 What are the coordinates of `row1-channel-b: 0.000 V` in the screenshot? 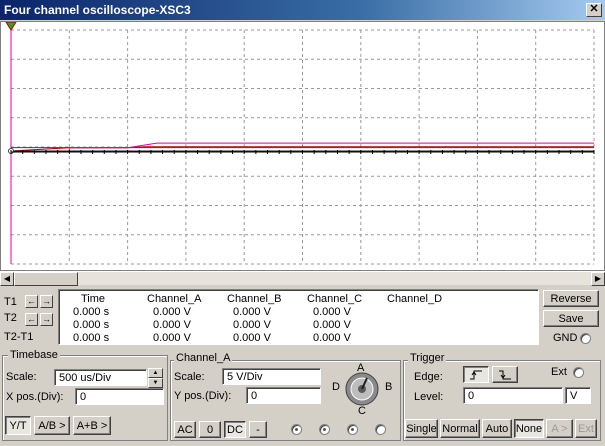 It's located at (252, 312).